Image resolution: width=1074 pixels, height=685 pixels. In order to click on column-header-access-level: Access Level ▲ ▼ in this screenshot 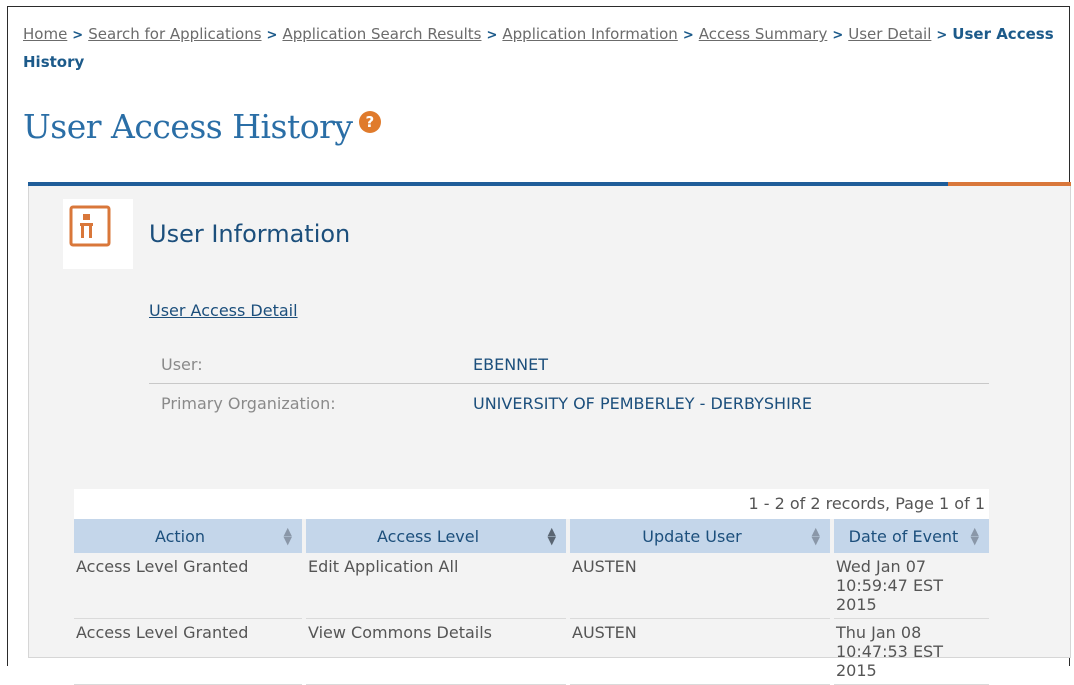, I will do `click(436, 536)`.